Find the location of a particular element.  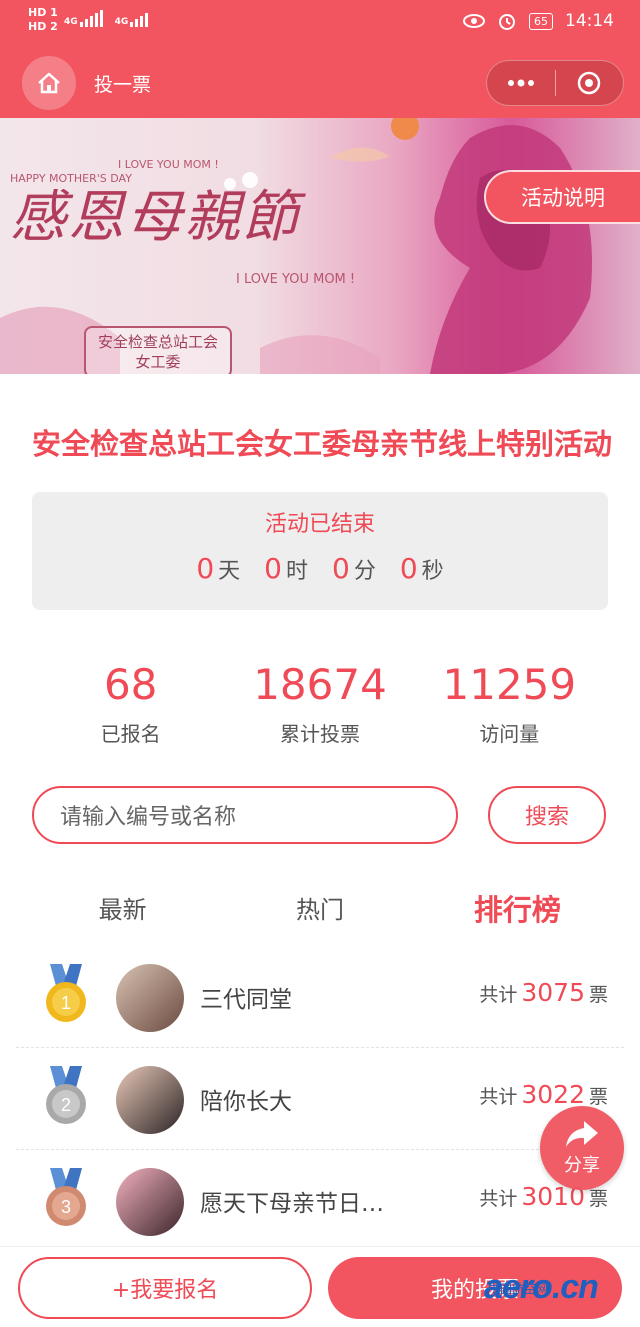

stat-label: 已报名 is located at coordinates (130, 734).